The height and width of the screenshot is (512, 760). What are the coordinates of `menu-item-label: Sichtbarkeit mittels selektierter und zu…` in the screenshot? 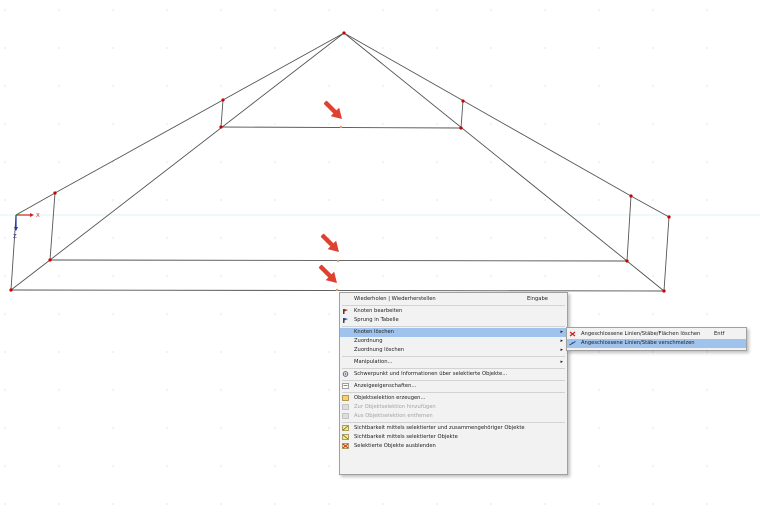 It's located at (439, 428).